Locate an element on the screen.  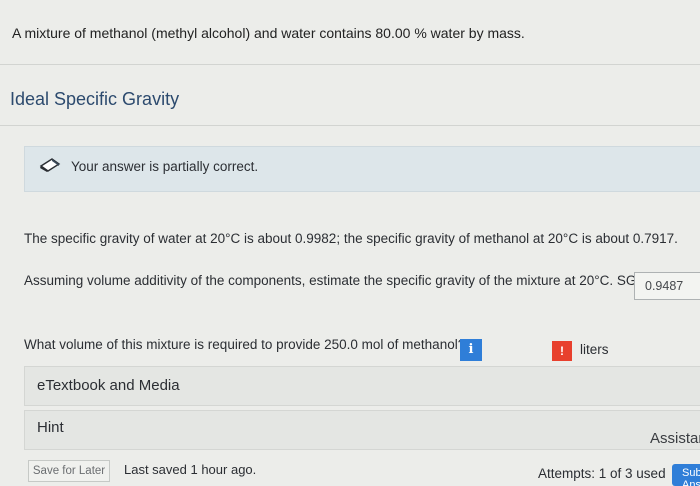
section-title: Ideal Specific Gravity is located at coordinates (95, 99).